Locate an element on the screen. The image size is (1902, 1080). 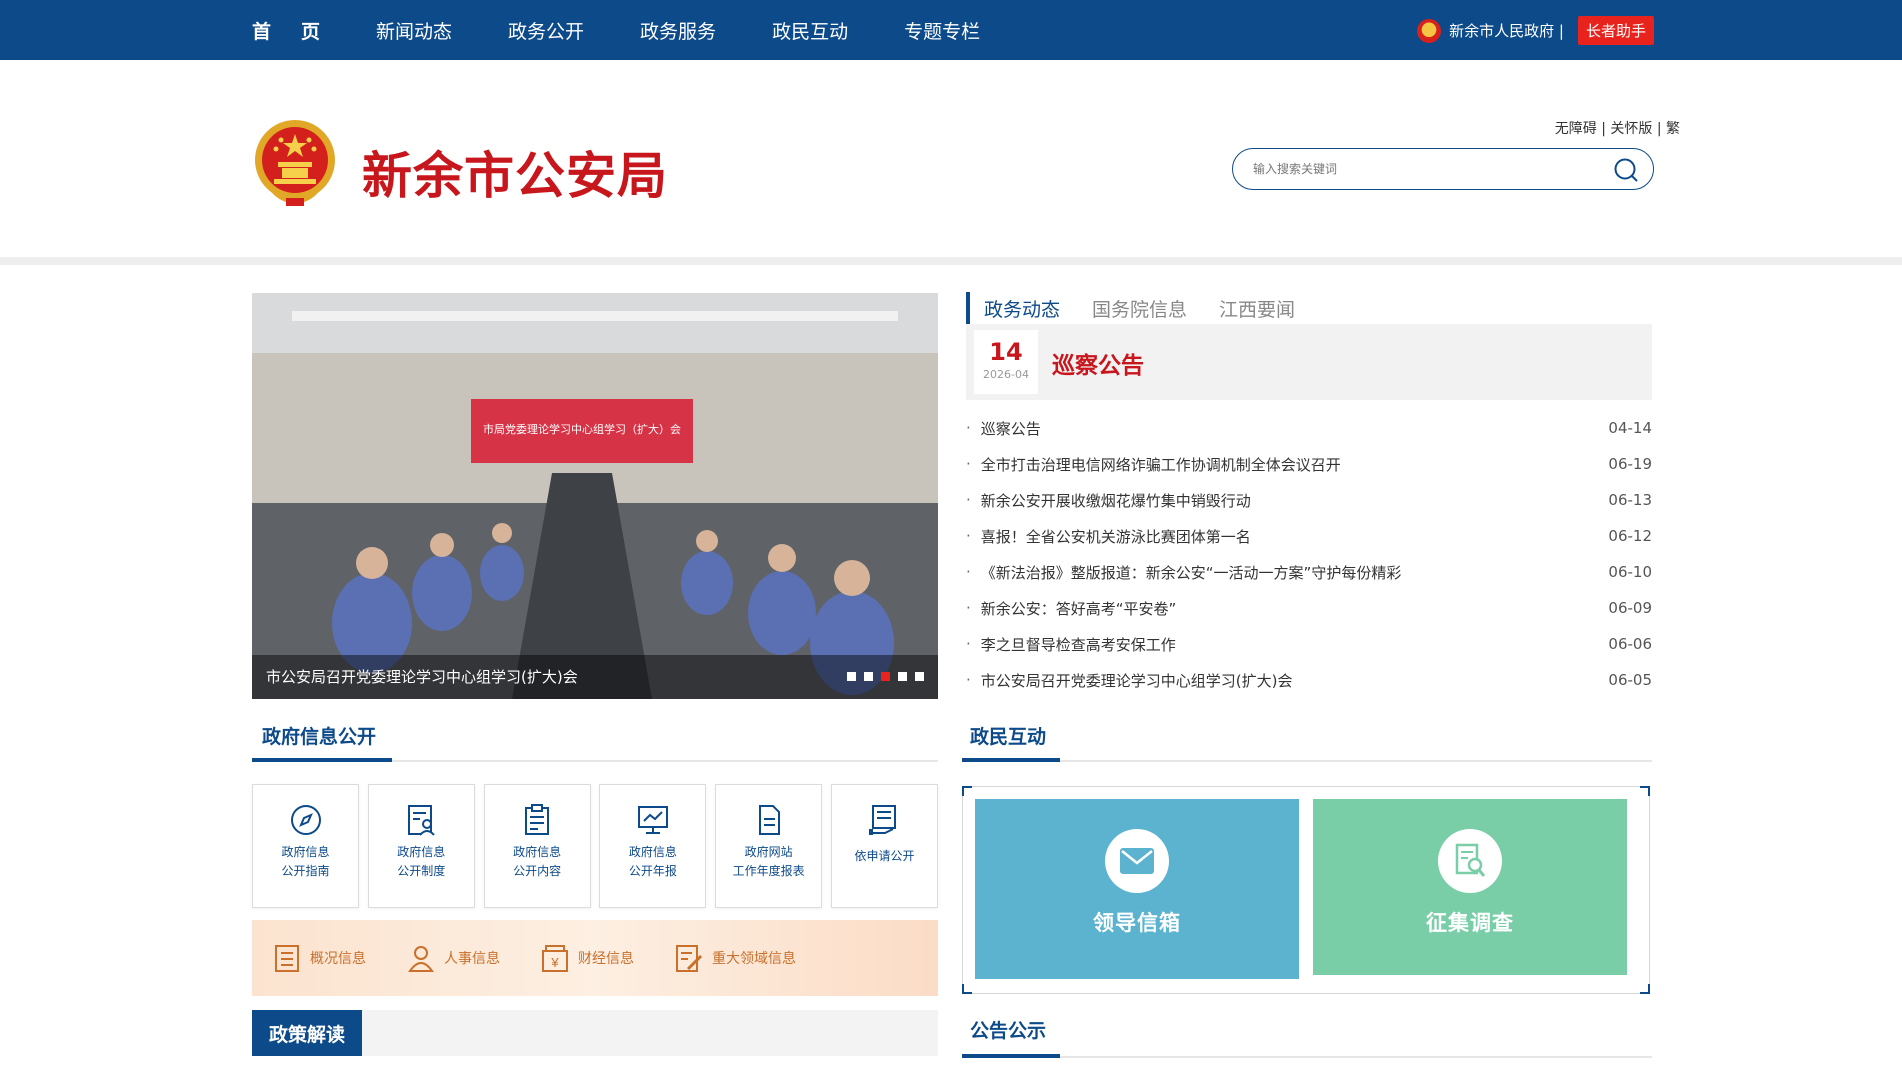
news-item: · 新余公安开展收缴烟花爆竹集中销毁行动 06-13 is located at coordinates (1309, 500).